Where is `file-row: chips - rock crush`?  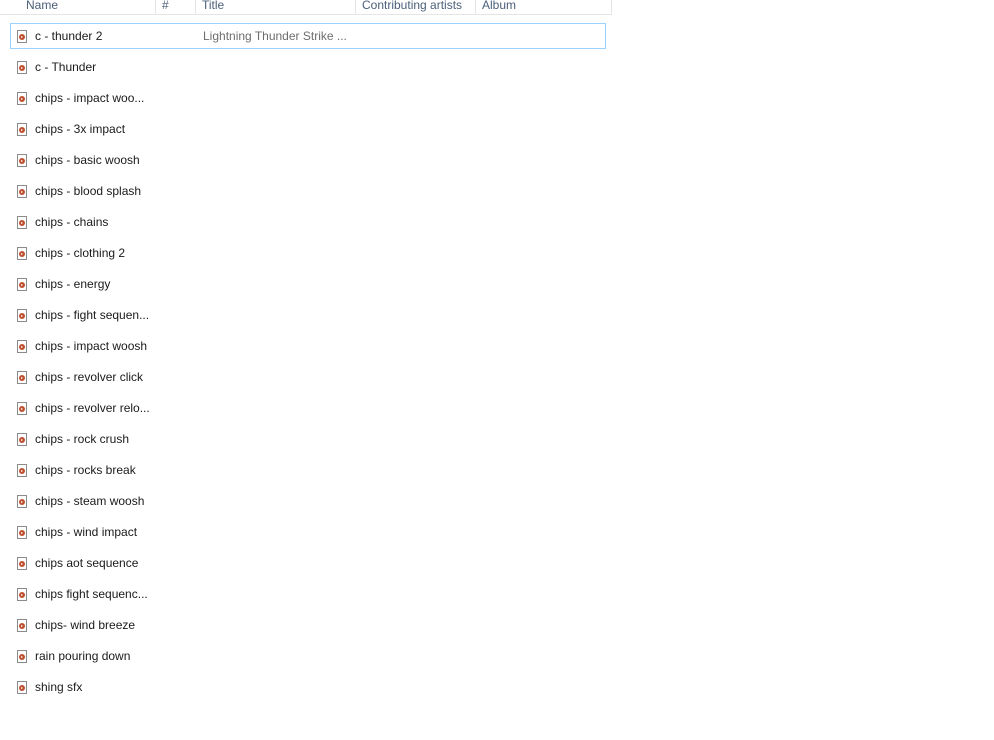 file-row: chips - rock crush is located at coordinates (308, 439).